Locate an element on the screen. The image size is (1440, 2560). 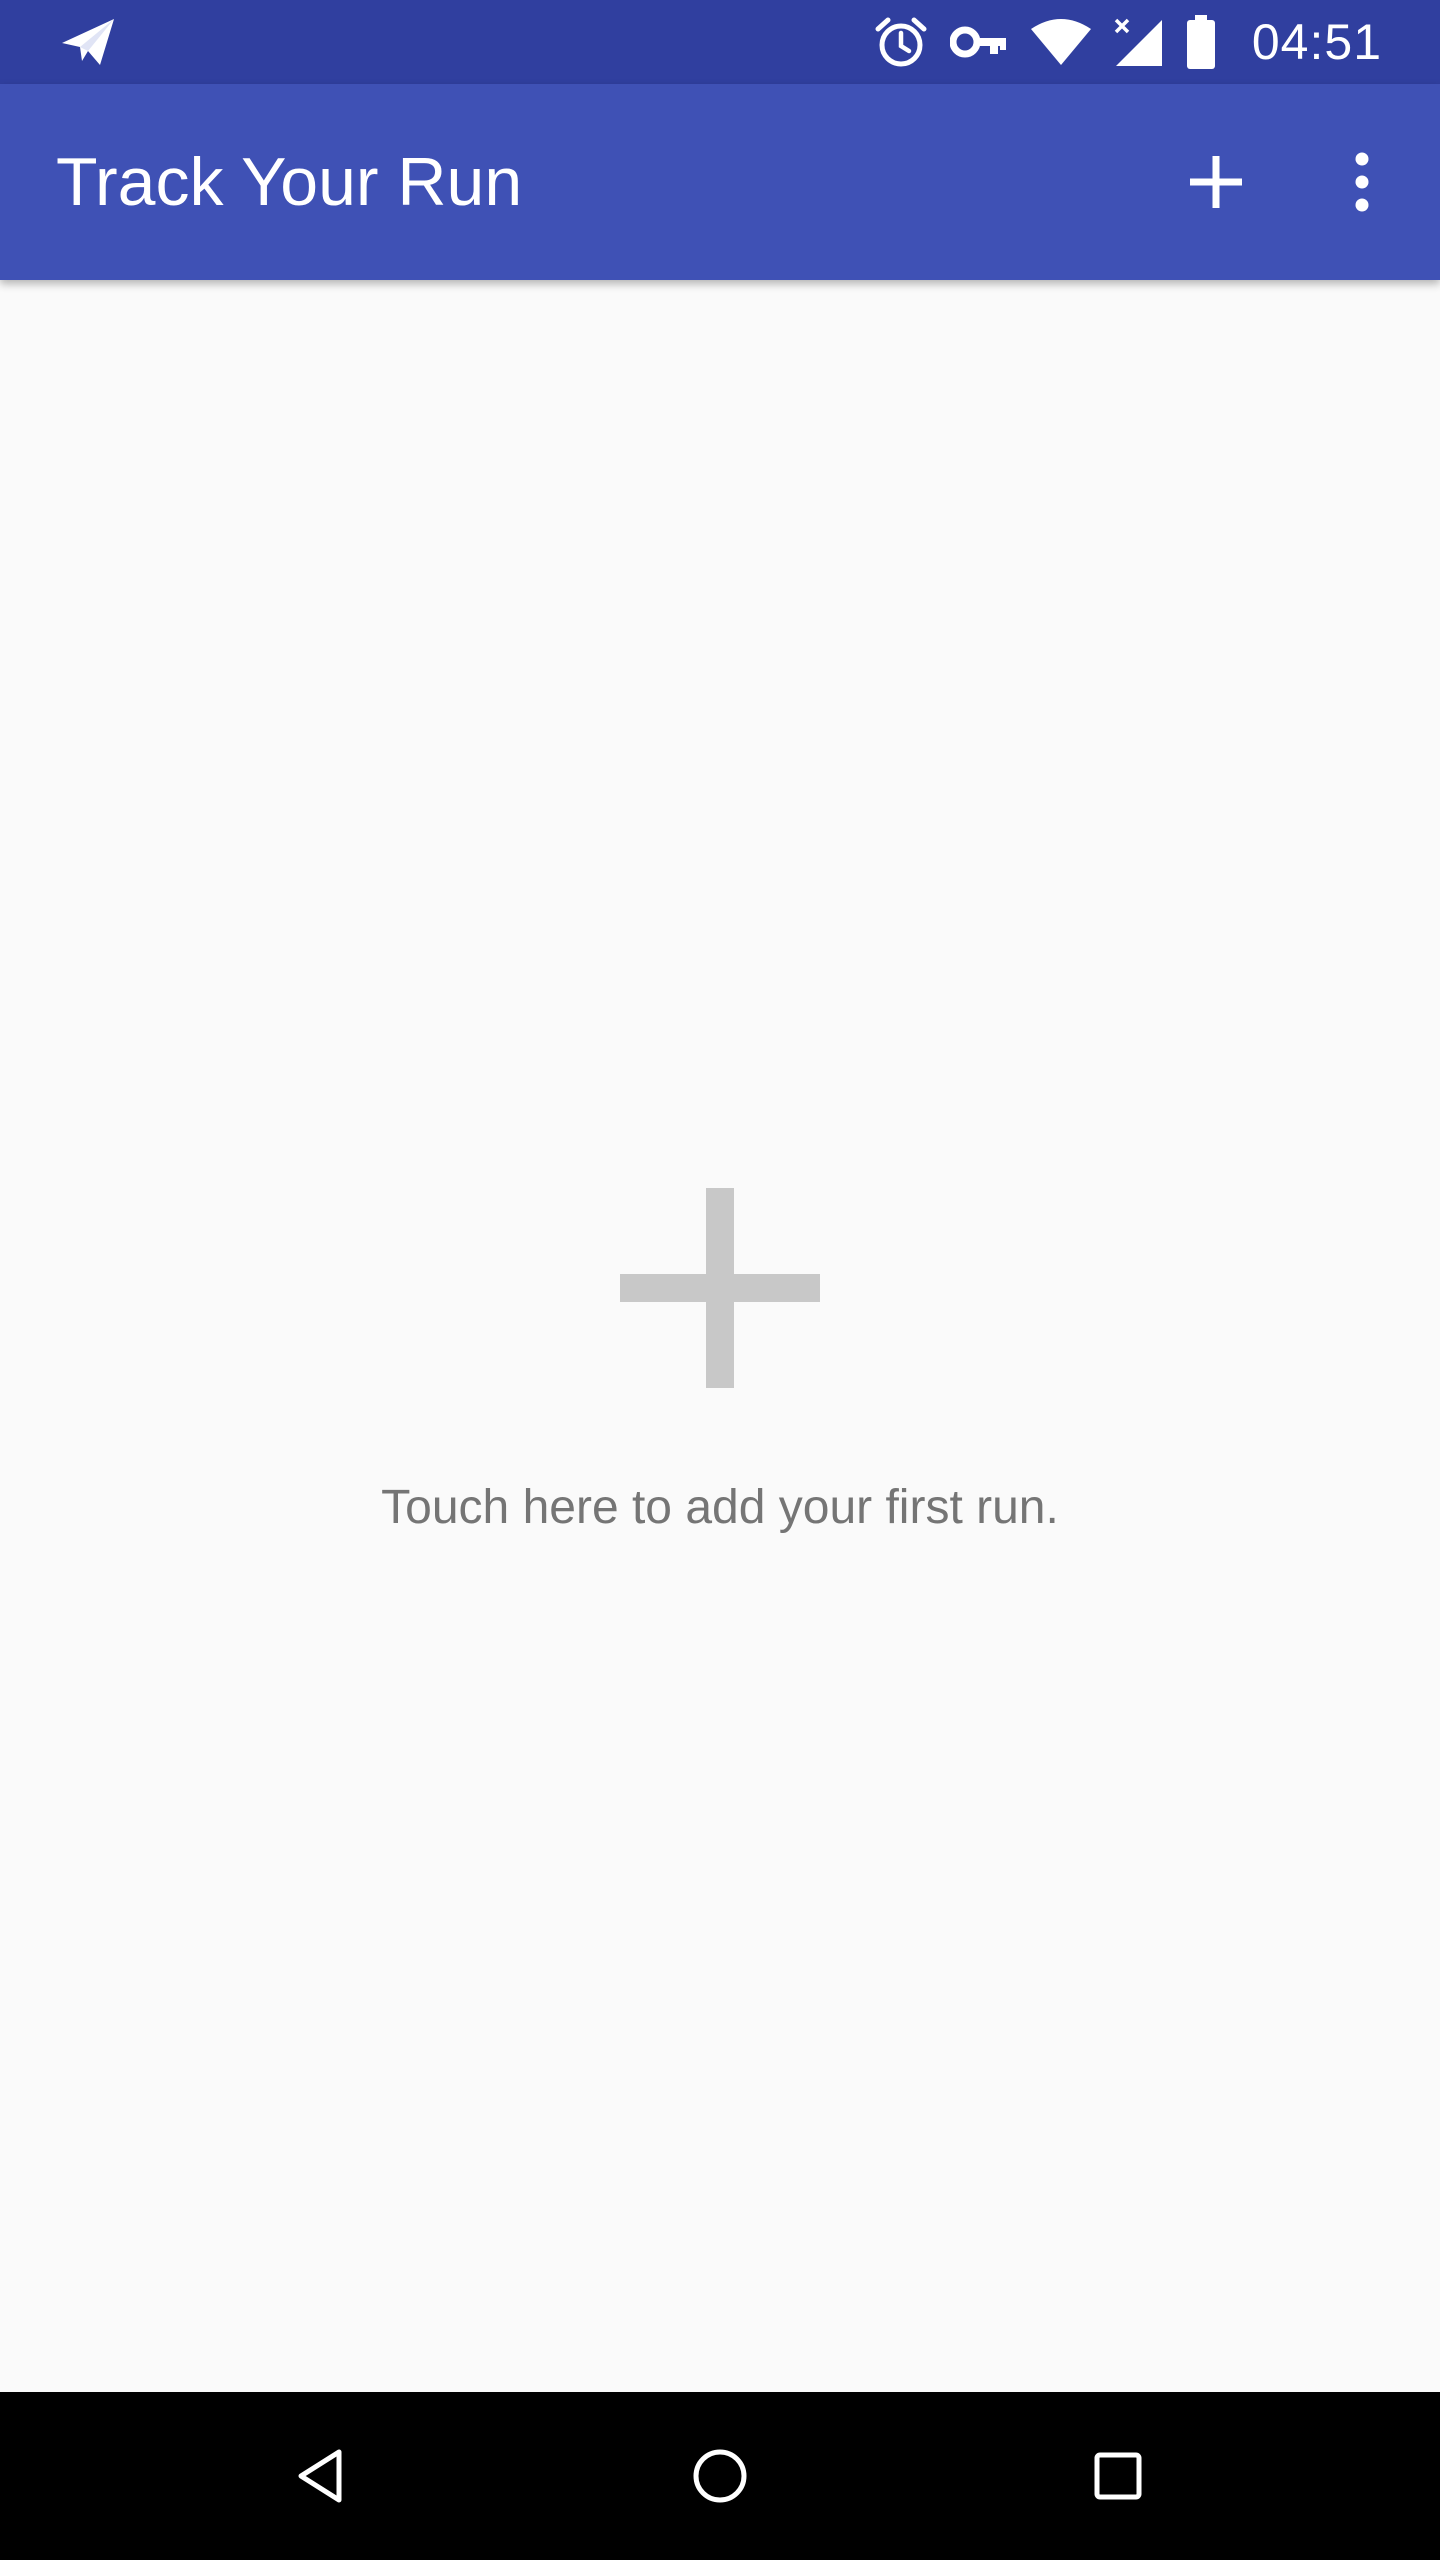
home-button is located at coordinates (720, 2476).